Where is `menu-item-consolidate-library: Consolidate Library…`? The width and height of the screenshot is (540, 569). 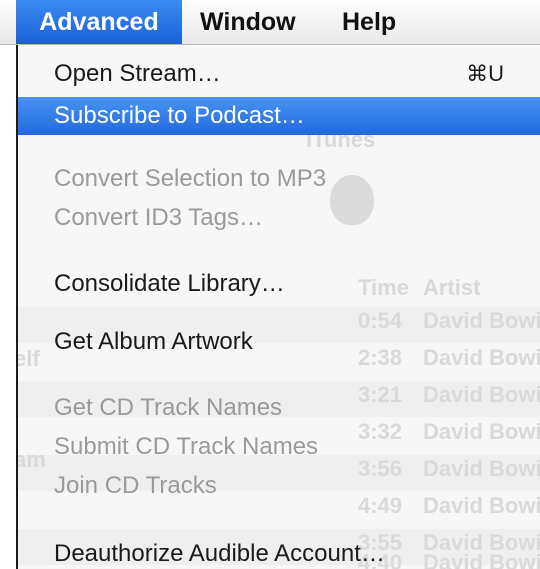
menu-item-consolidate-library: Consolidate Library… is located at coordinates (279, 284).